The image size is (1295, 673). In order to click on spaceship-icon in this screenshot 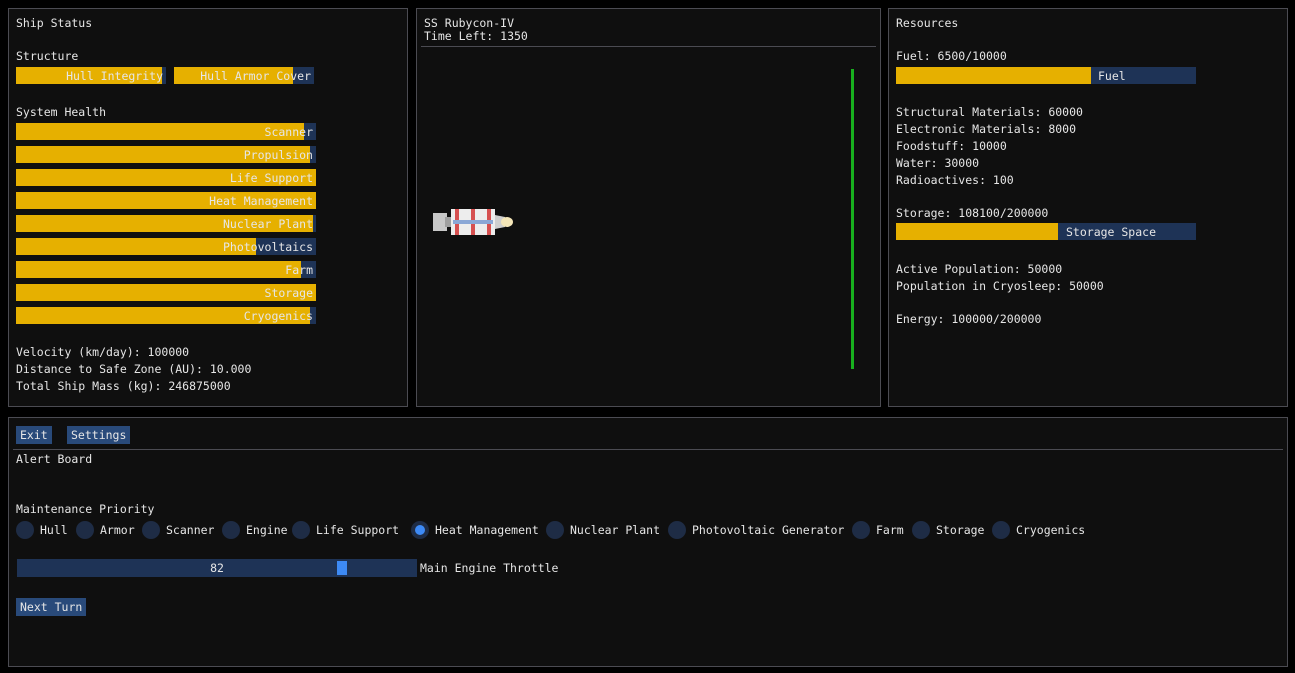, I will do `click(473, 222)`.